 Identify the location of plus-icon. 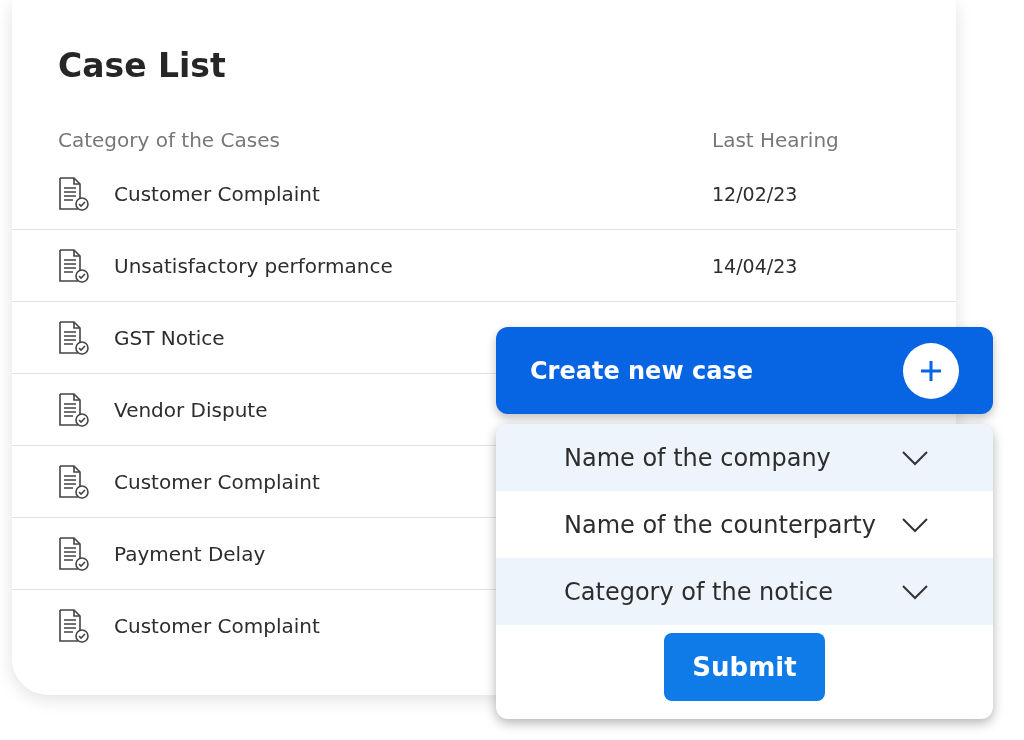
(931, 370).